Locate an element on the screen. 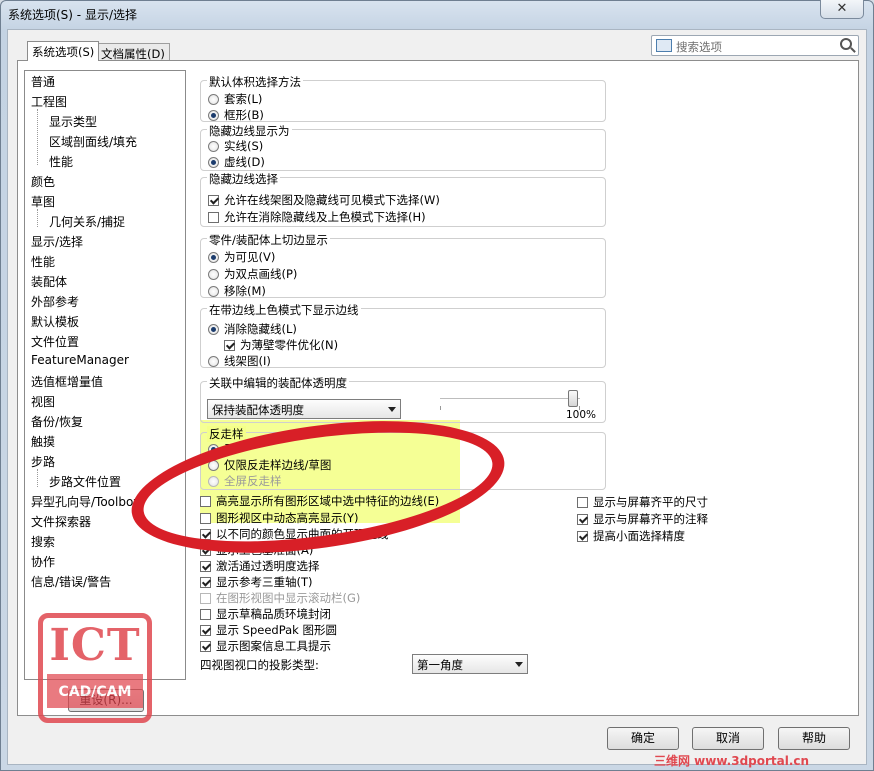 Image resolution: width=874 pixels, height=771 pixels. tree-item-backup: 备份/恢复 is located at coordinates (57, 421).